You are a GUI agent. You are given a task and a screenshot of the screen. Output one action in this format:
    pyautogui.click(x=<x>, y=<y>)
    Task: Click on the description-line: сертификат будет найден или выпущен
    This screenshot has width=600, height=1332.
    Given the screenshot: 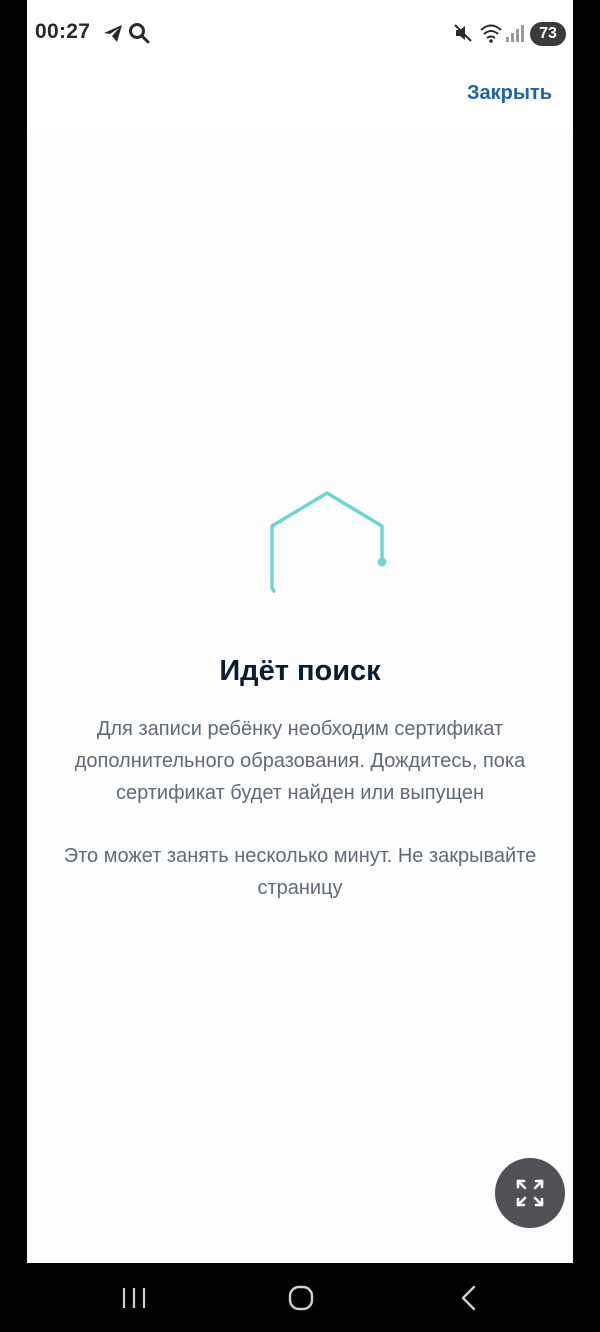 What is the action you would take?
    pyautogui.click(x=300, y=793)
    